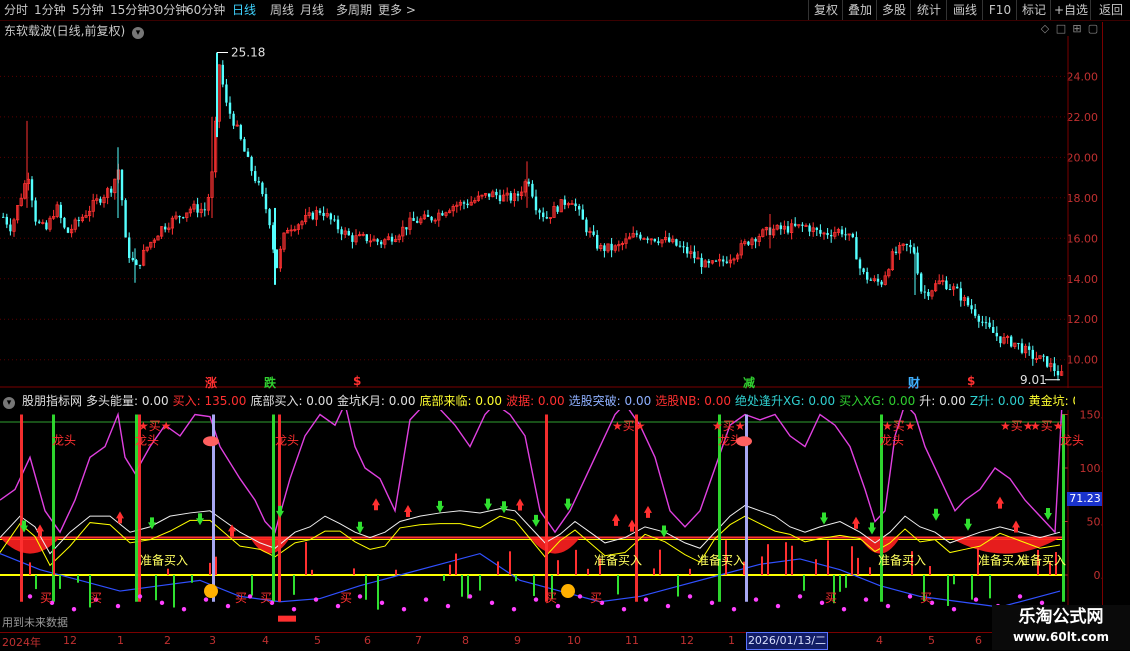 The width and height of the screenshot is (1130, 651). What do you see at coordinates (825, 10) in the screenshot?
I see `toolbar-button: 复权` at bounding box center [825, 10].